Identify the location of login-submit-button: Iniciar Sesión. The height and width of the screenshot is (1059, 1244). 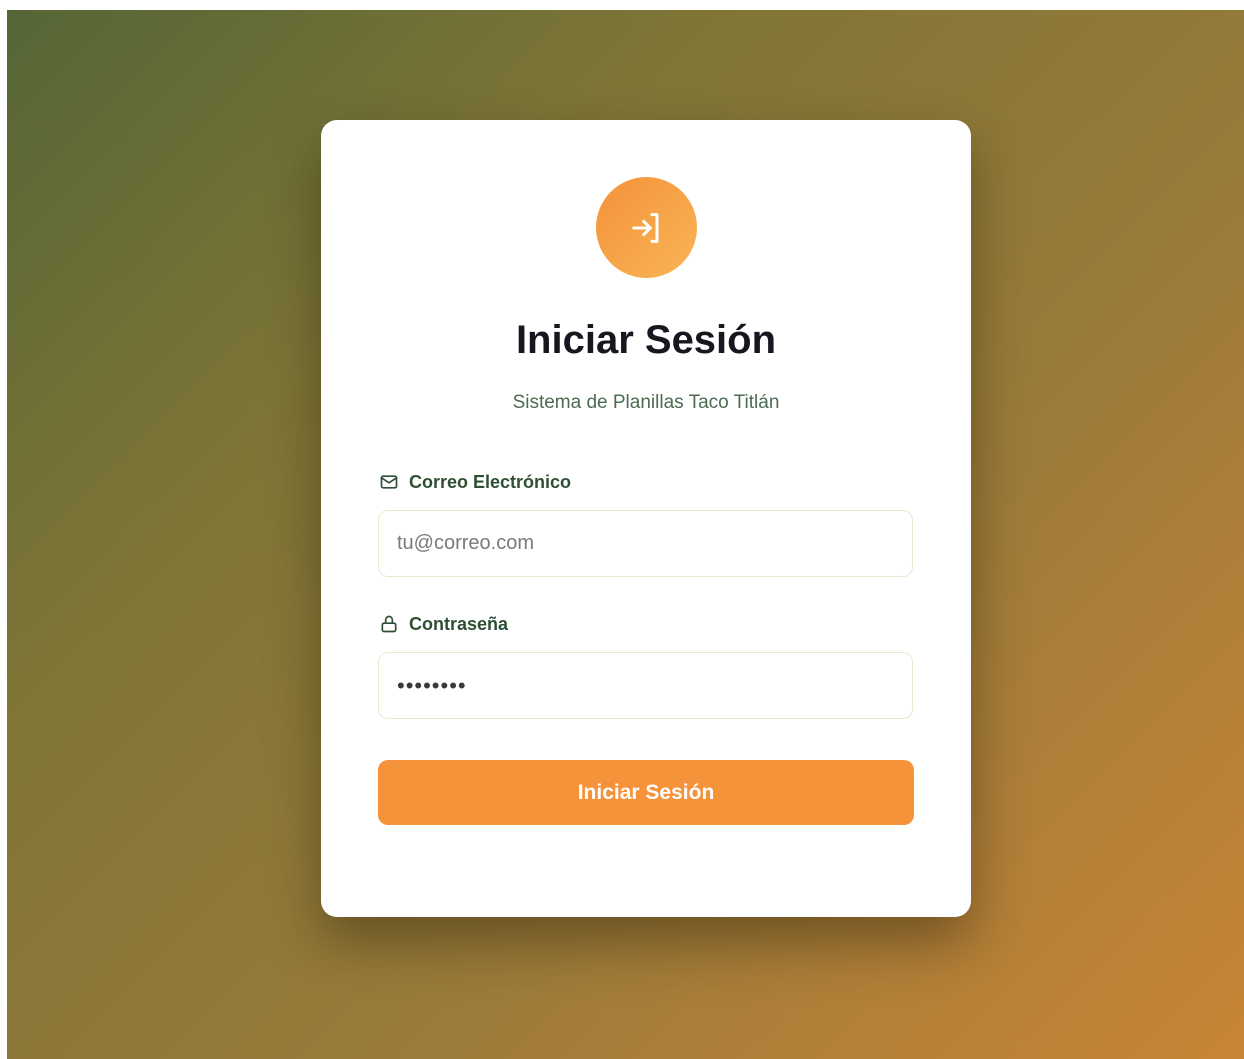
(646, 792).